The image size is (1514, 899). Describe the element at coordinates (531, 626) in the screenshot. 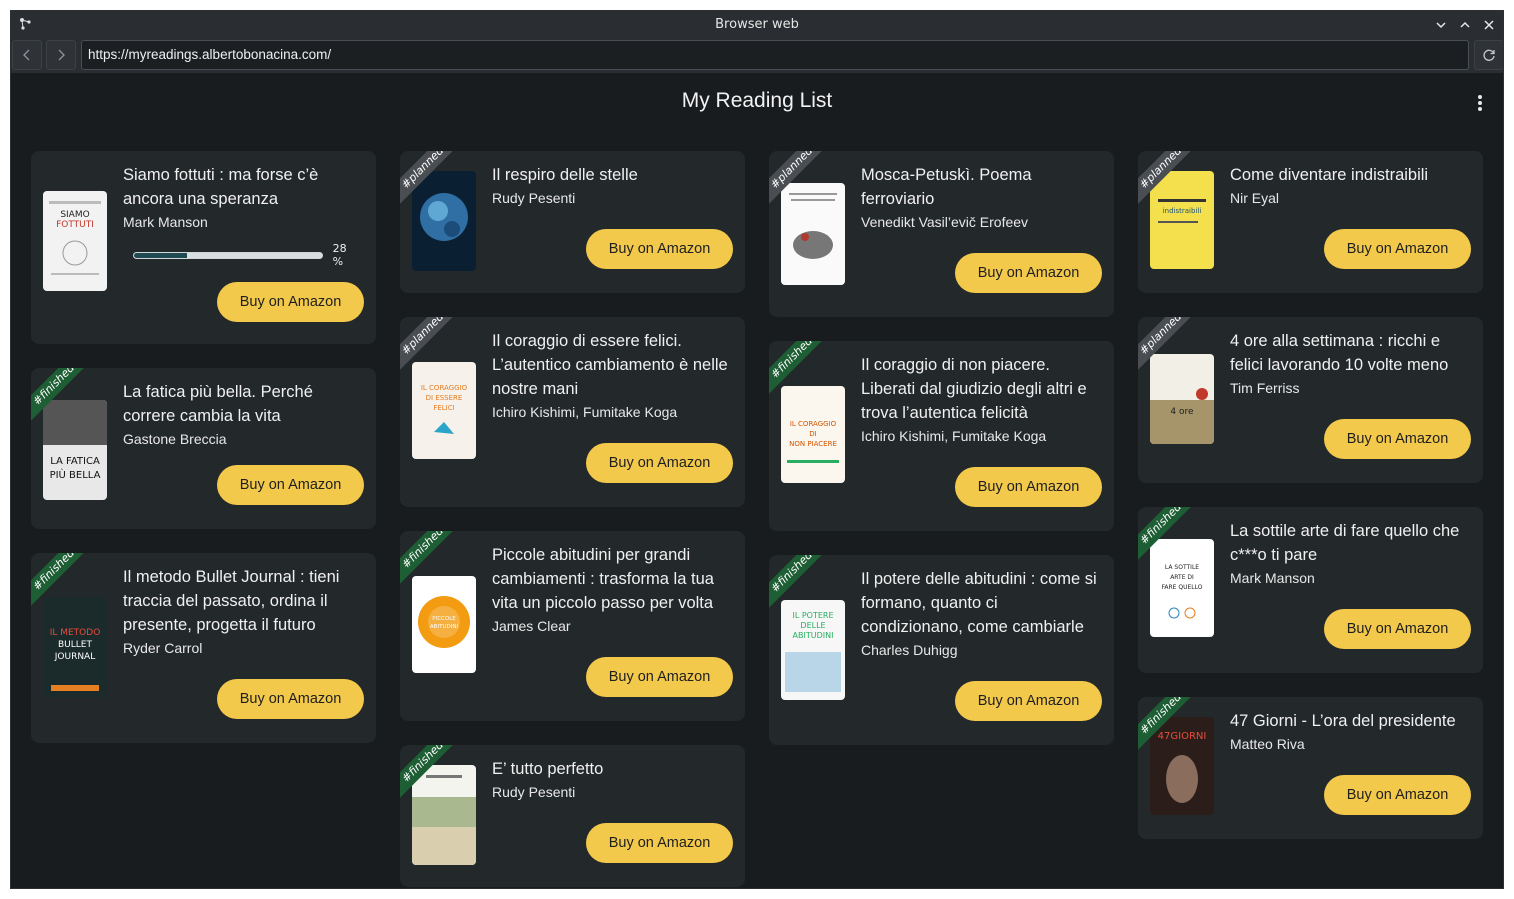

I see `book-author: James Clear` at that location.